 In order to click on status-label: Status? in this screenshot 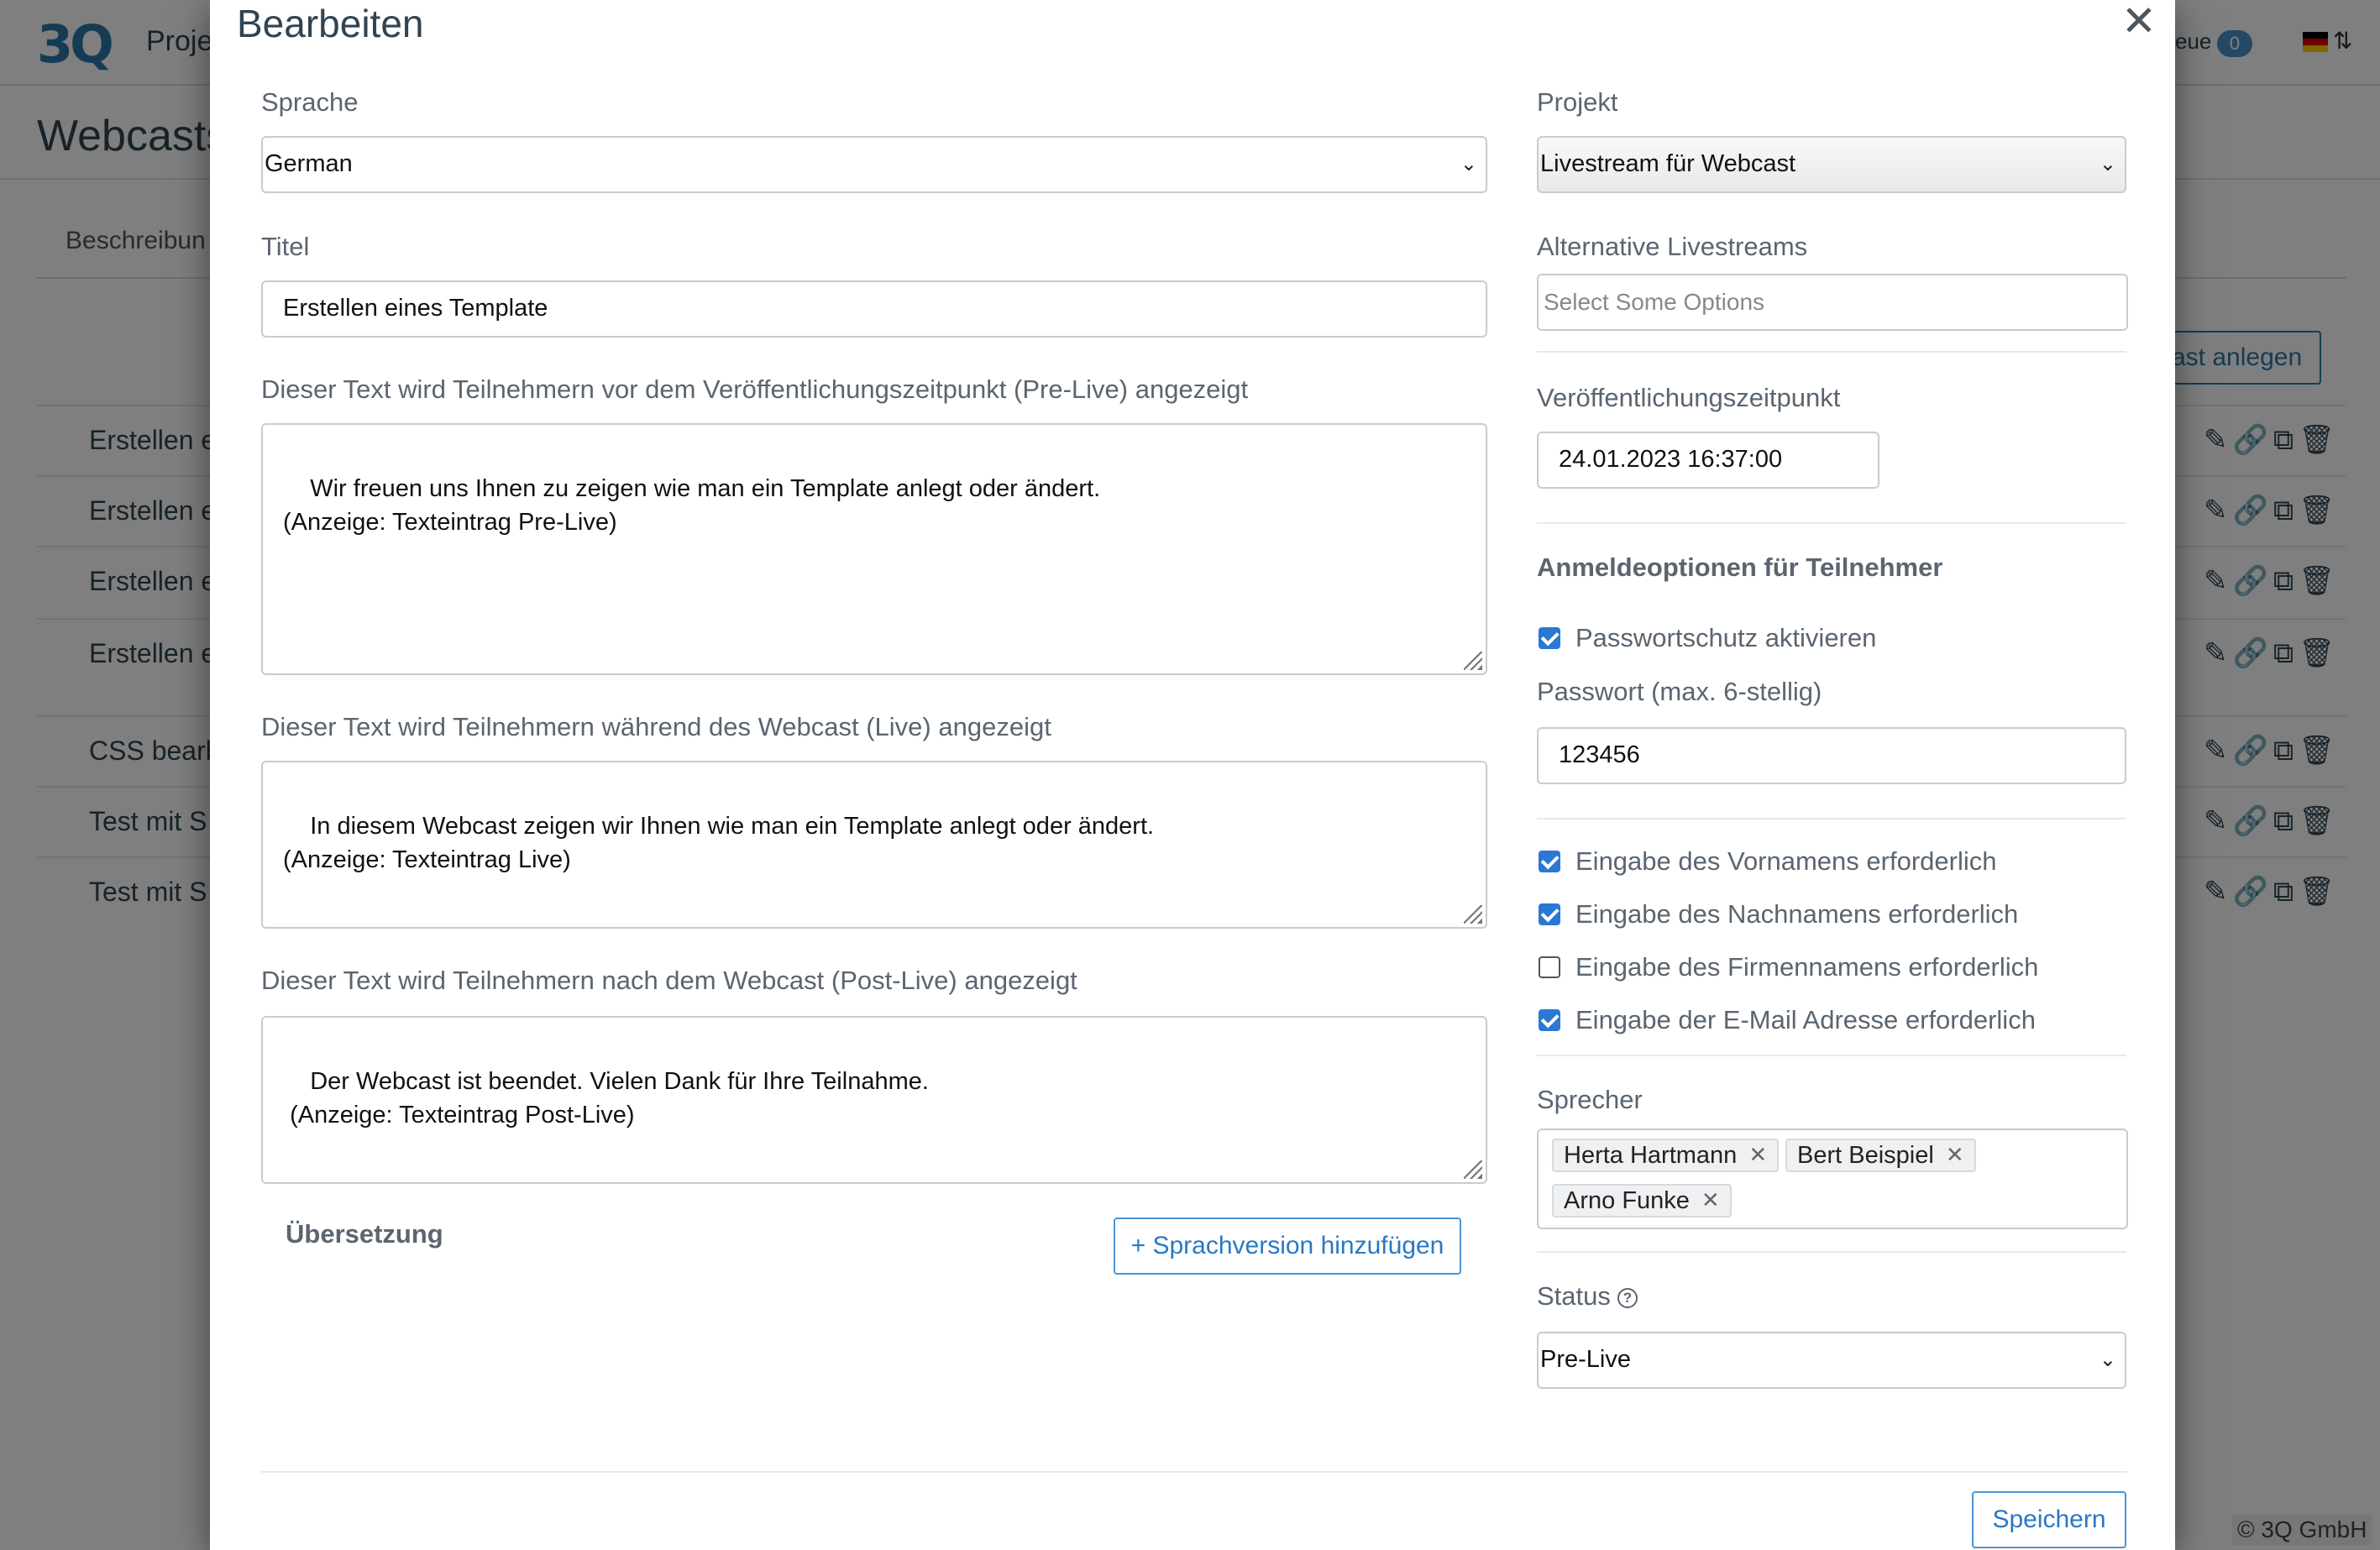, I will do `click(1587, 1296)`.